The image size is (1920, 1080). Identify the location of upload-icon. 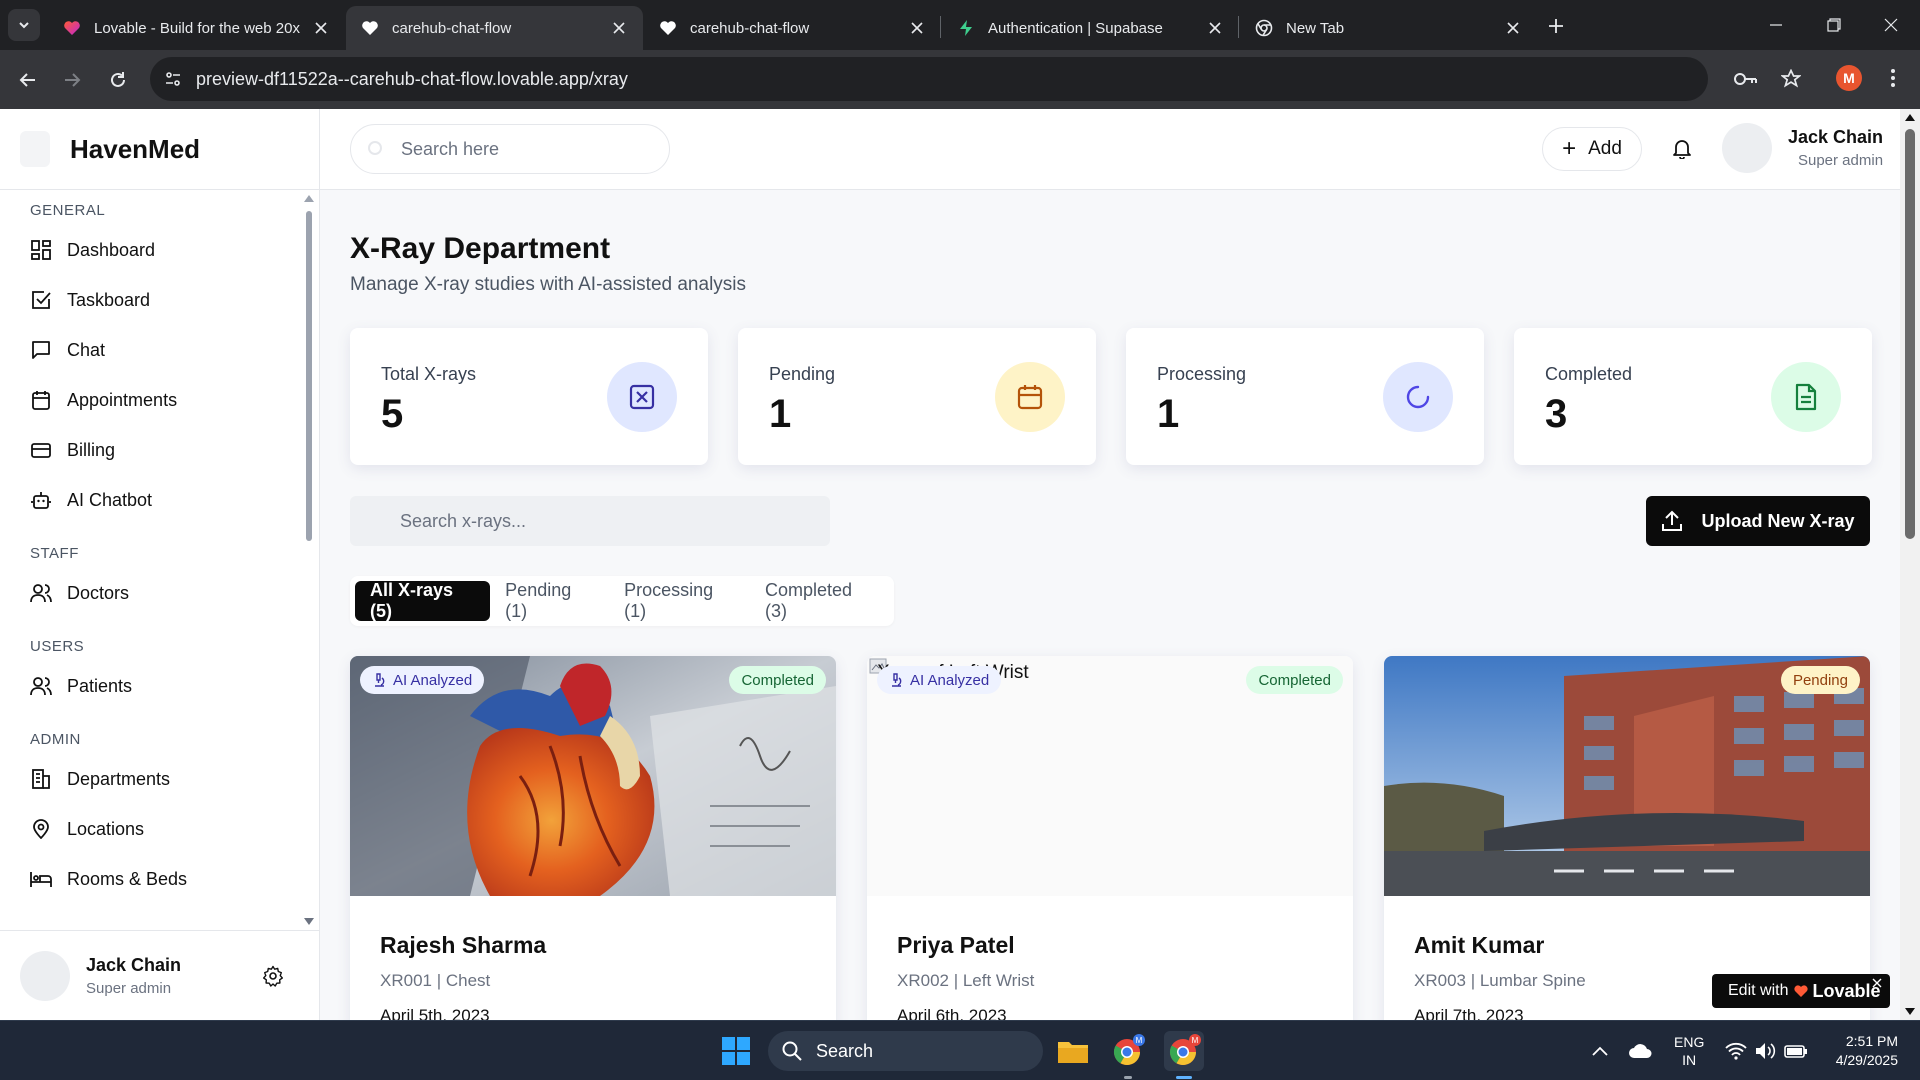
(1672, 521).